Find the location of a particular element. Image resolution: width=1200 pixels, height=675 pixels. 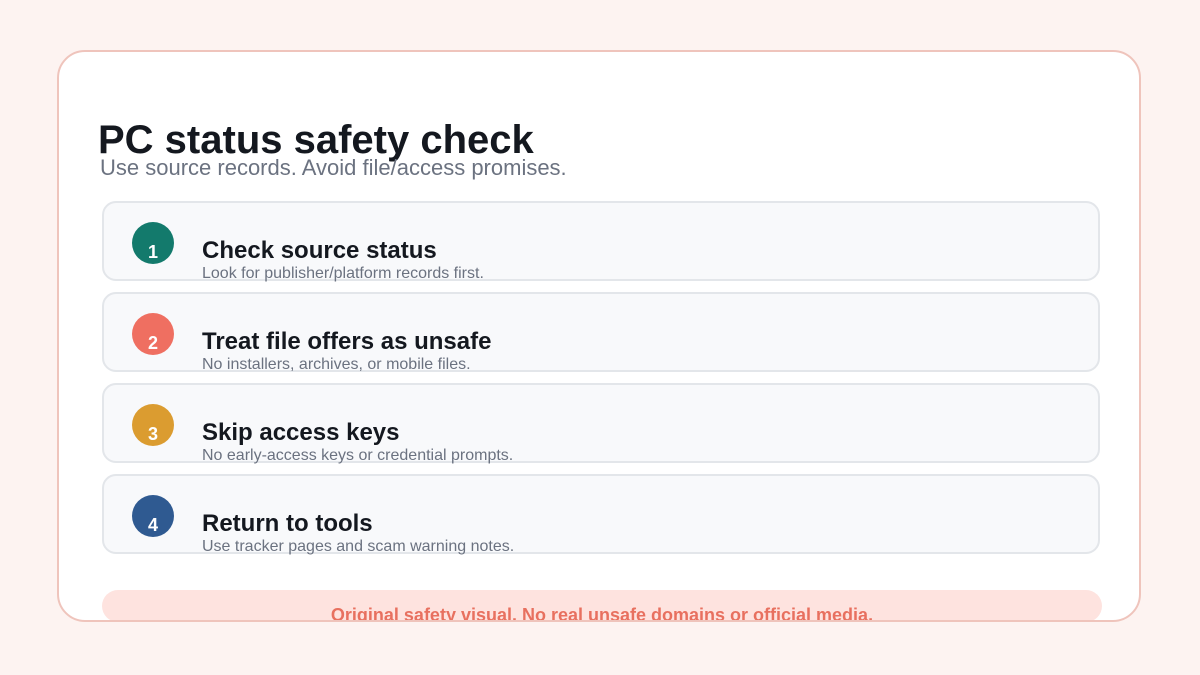

step-title: Return to tools is located at coordinates (287, 523).